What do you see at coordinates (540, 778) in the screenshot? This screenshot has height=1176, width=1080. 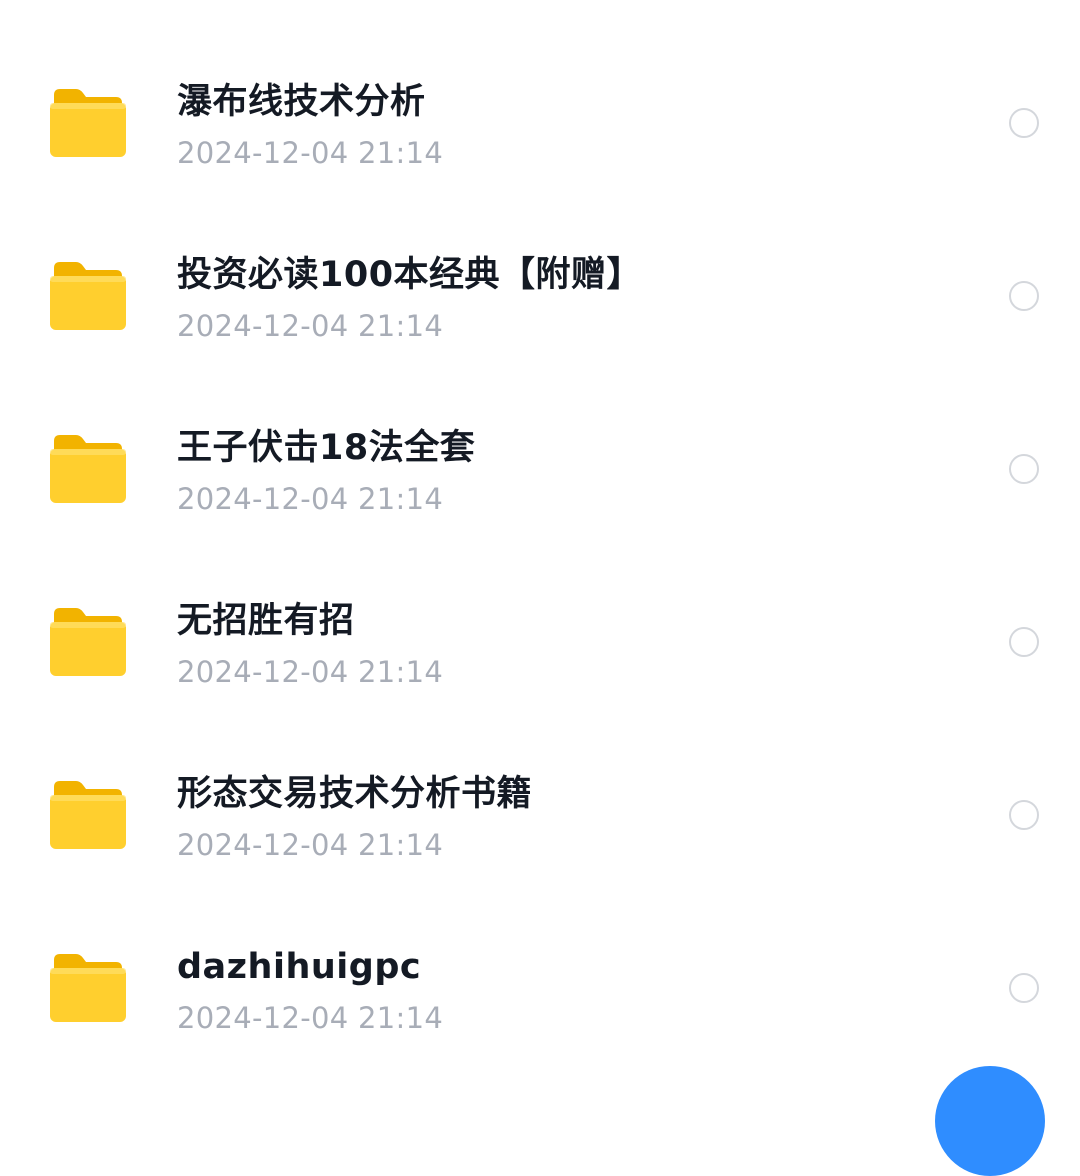 I see `list-item: 形态交易技术分析书籍 2024-12-04 21:14` at bounding box center [540, 778].